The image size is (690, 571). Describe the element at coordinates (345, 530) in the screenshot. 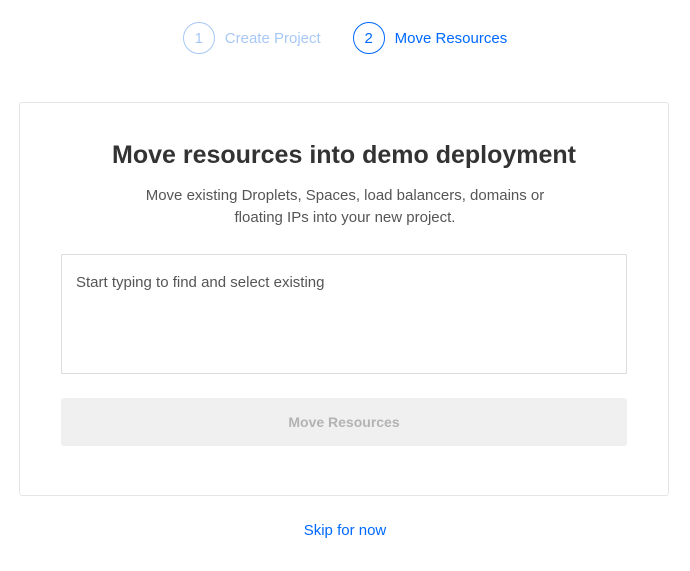

I see `skip-for-now-link: Skip for now` at that location.